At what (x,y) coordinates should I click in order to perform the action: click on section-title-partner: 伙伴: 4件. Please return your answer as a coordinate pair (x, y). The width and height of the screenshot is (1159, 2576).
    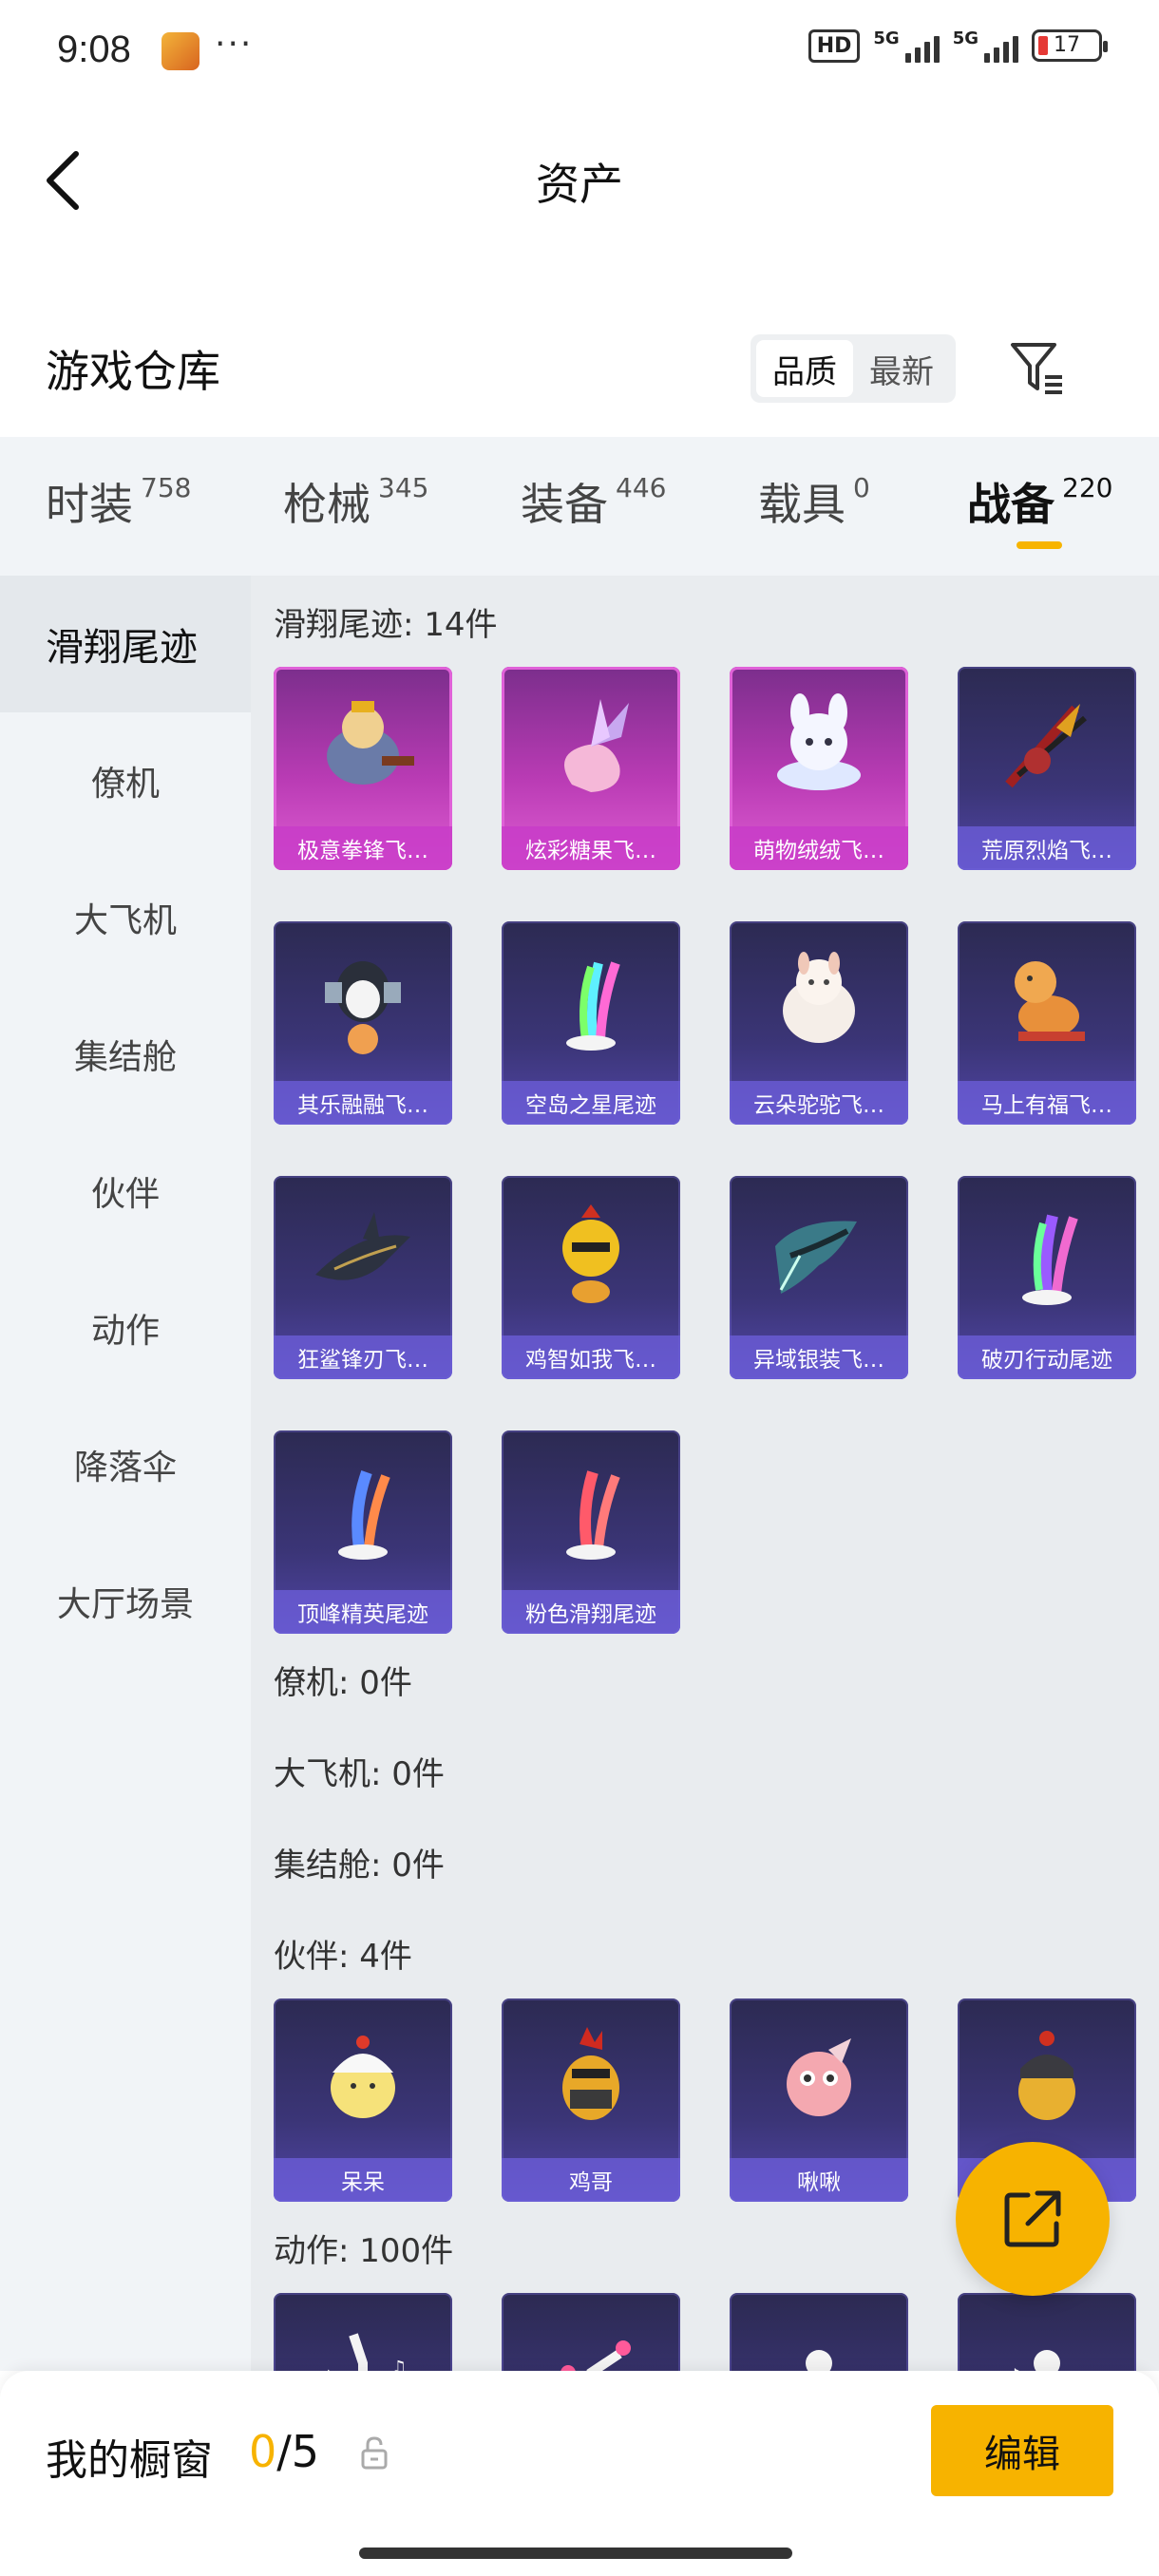
    Looking at the image, I should click on (343, 1957).